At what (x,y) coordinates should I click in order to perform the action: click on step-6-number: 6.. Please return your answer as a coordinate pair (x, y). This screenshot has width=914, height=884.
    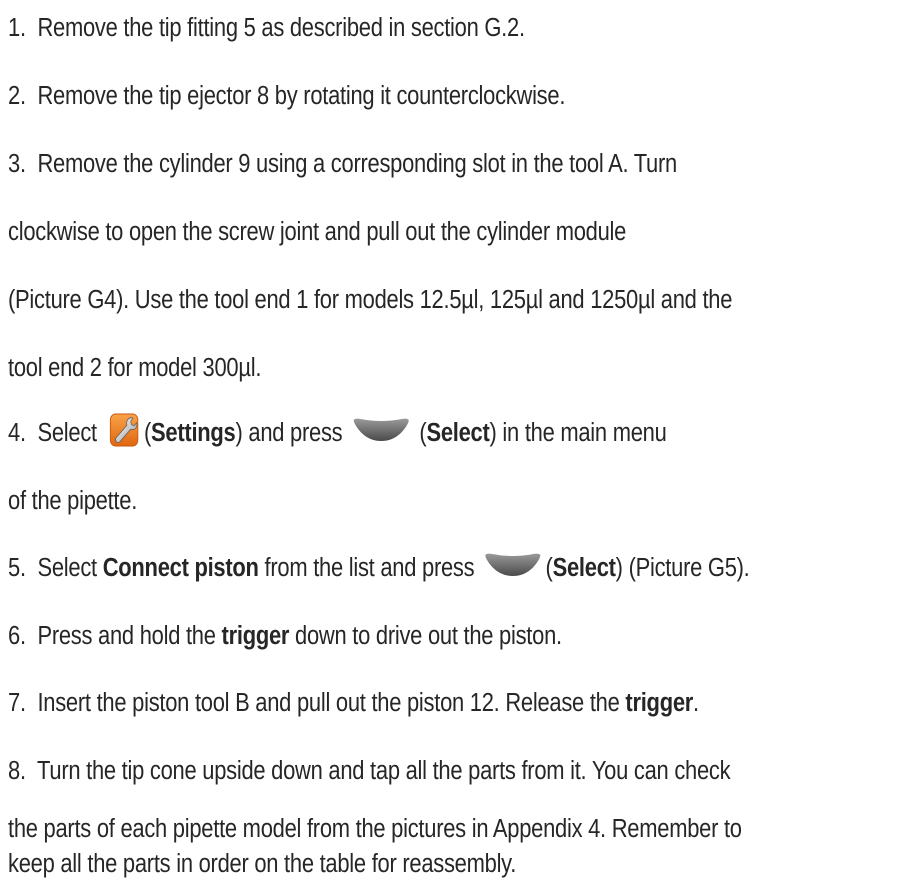
    Looking at the image, I should click on (17, 636).